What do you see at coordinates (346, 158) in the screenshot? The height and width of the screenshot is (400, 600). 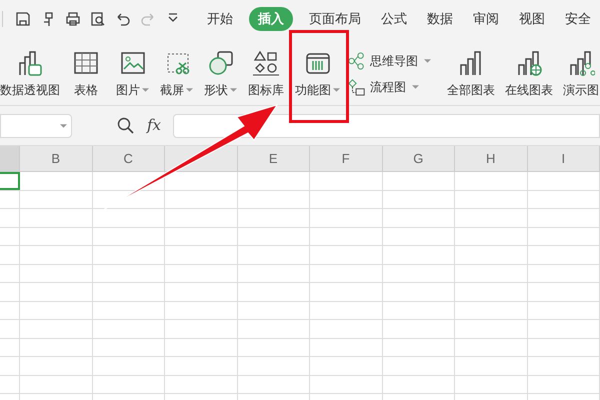 I see `column-header: F` at bounding box center [346, 158].